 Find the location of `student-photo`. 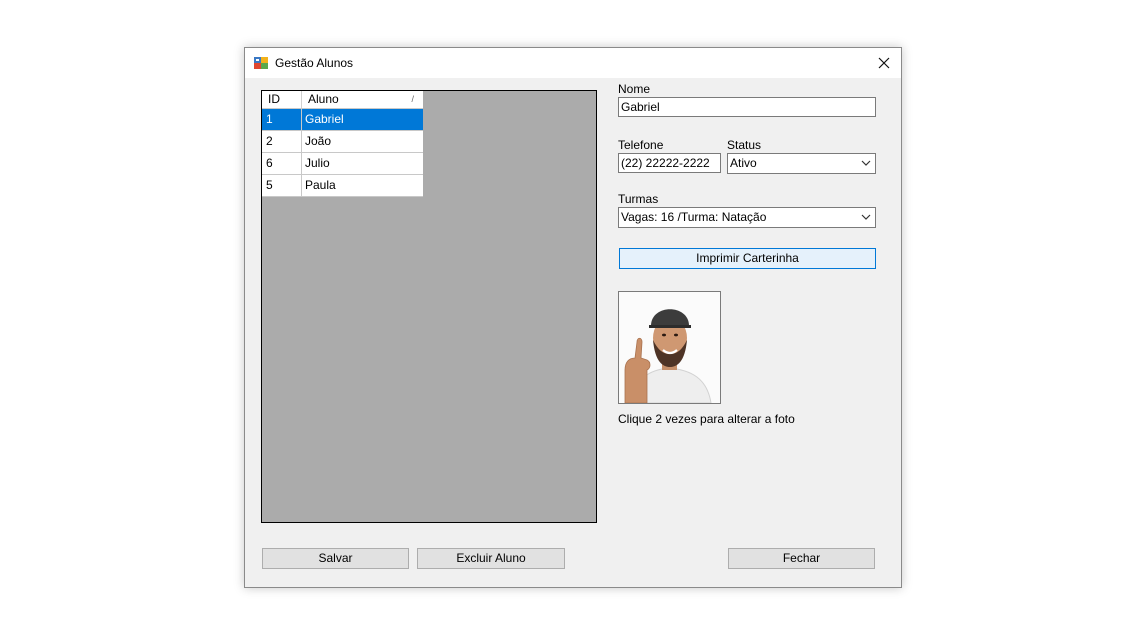

student-photo is located at coordinates (669, 347).